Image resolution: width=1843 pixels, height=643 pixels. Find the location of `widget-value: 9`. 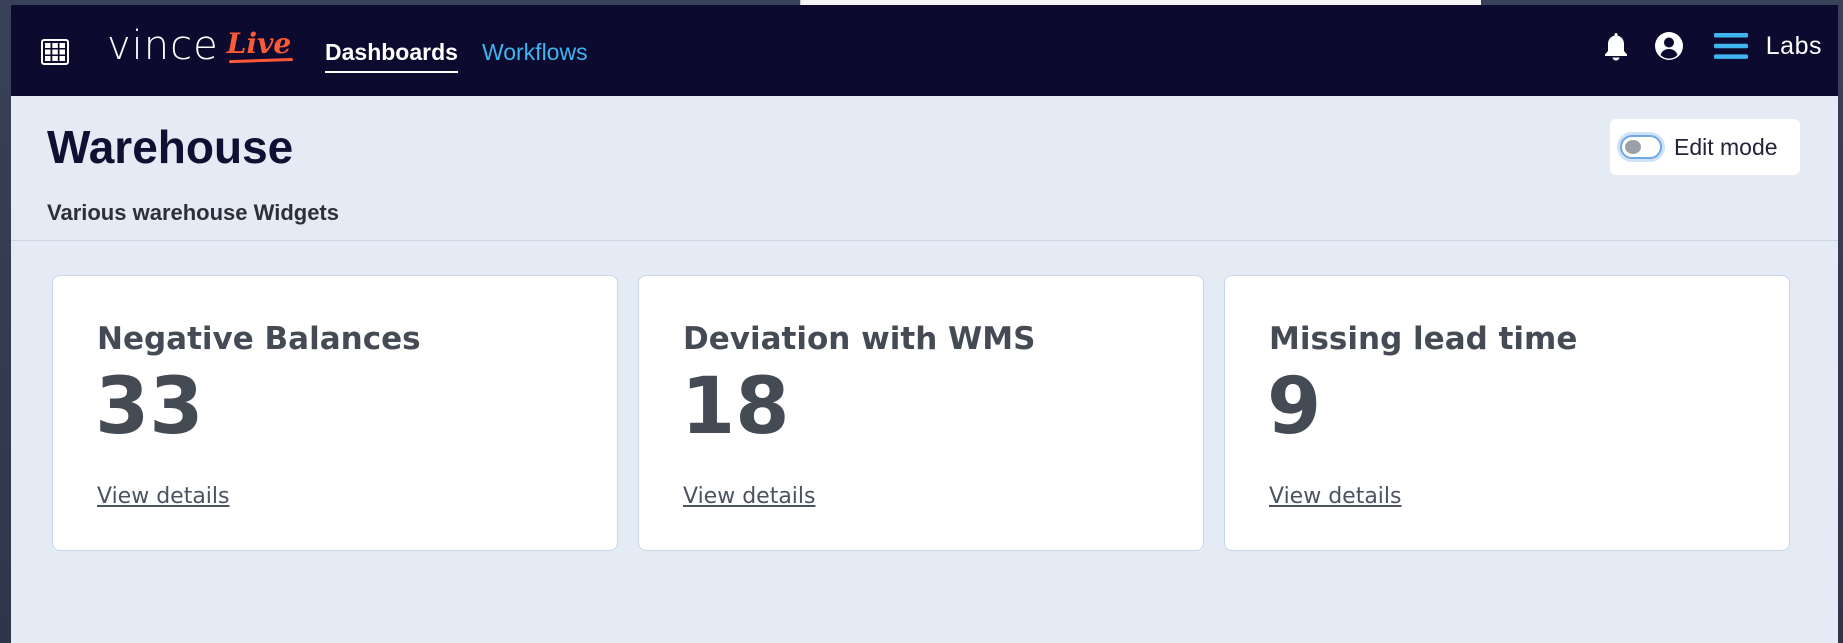

widget-value: 9 is located at coordinates (1294, 407).